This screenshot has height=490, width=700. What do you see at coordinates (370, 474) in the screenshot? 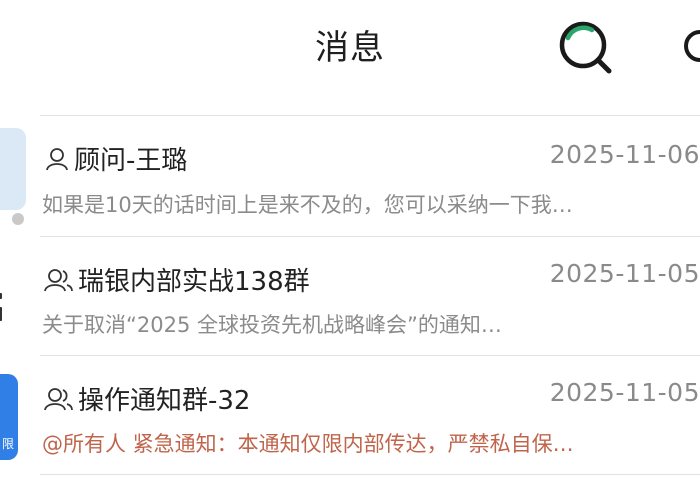
I see `divider` at bounding box center [370, 474].